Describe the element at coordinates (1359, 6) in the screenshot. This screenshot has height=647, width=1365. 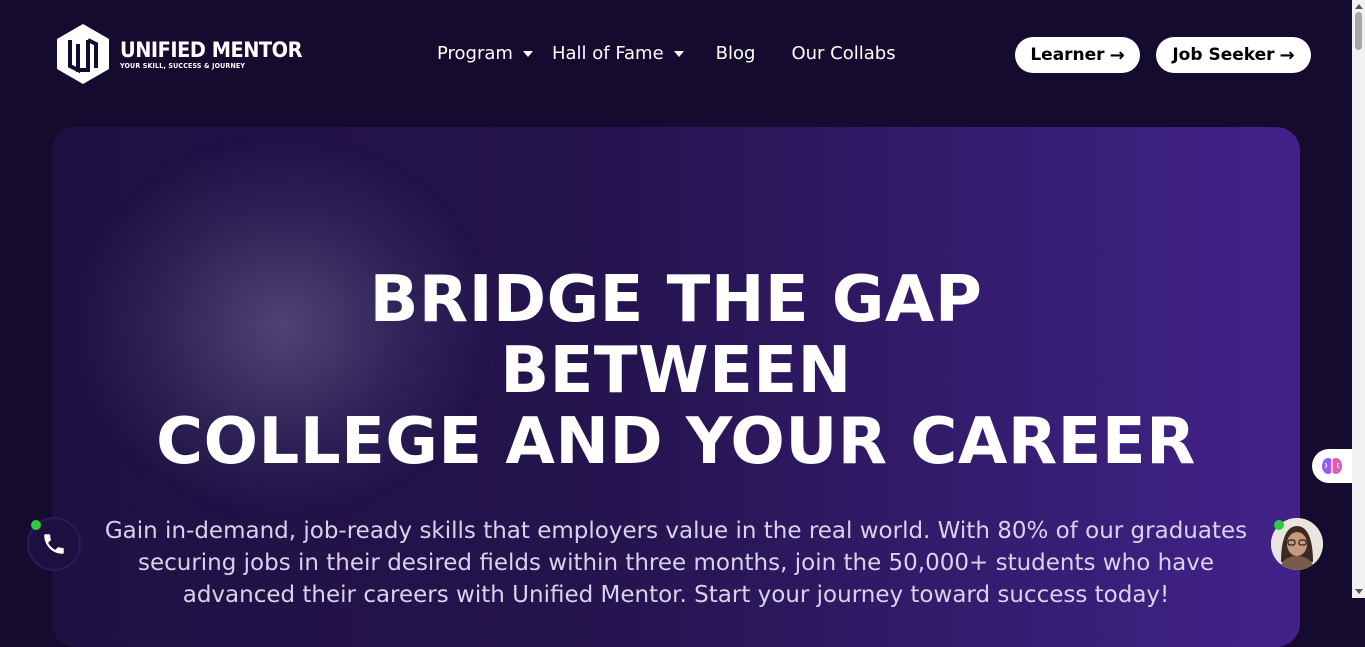
I see `scroll-up-arrow-icon` at that location.